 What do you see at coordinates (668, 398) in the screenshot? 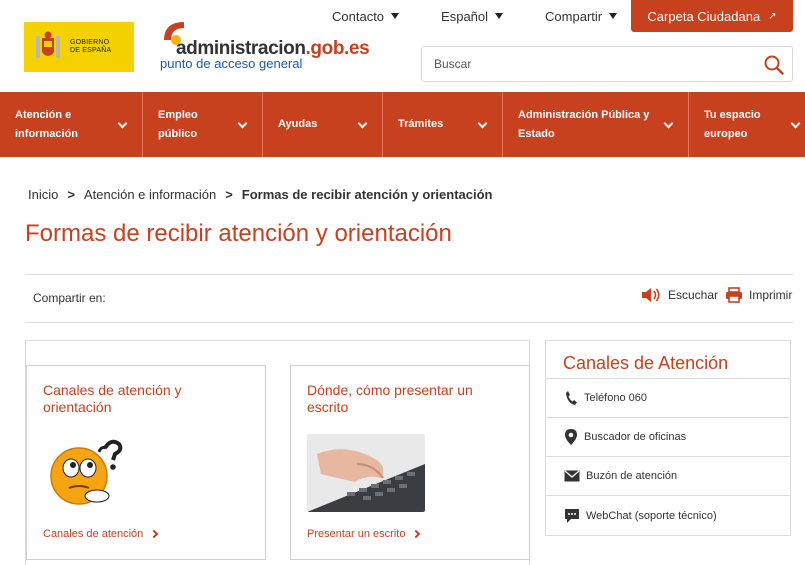
I see `side-item-telefono: Teléfono 060` at bounding box center [668, 398].